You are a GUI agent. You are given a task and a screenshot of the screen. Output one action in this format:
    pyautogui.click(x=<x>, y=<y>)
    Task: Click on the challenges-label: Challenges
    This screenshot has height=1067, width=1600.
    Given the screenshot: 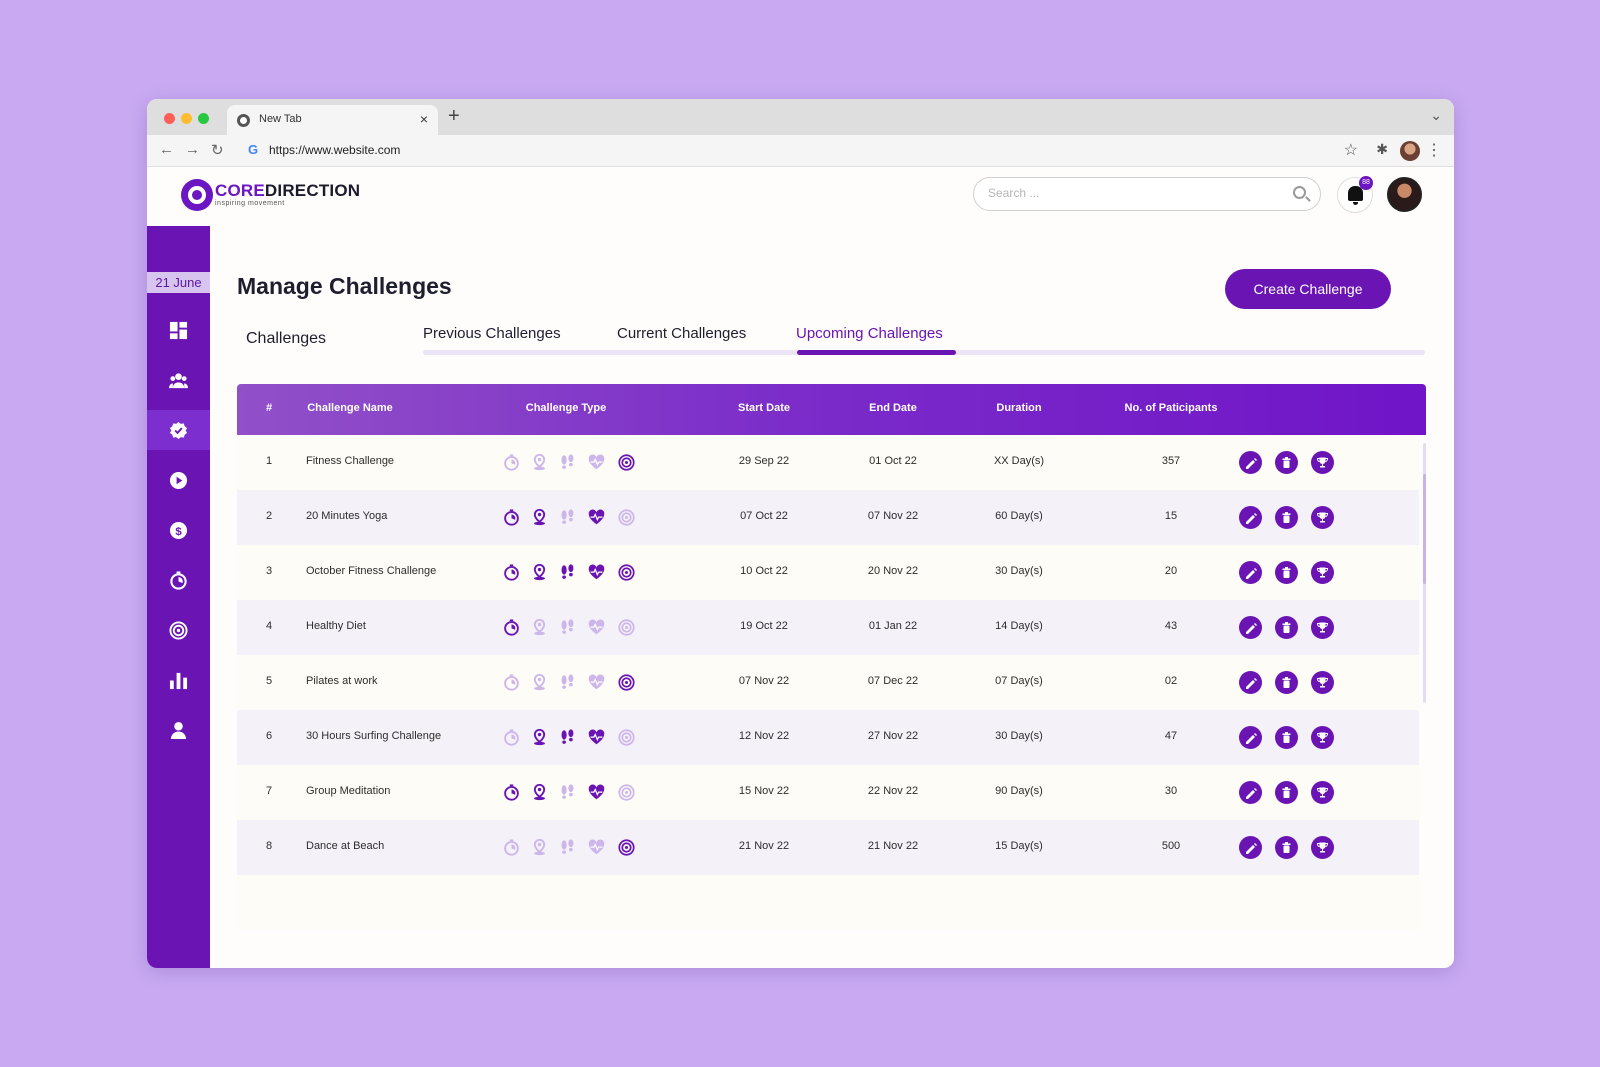 What is the action you would take?
    pyautogui.click(x=286, y=339)
    